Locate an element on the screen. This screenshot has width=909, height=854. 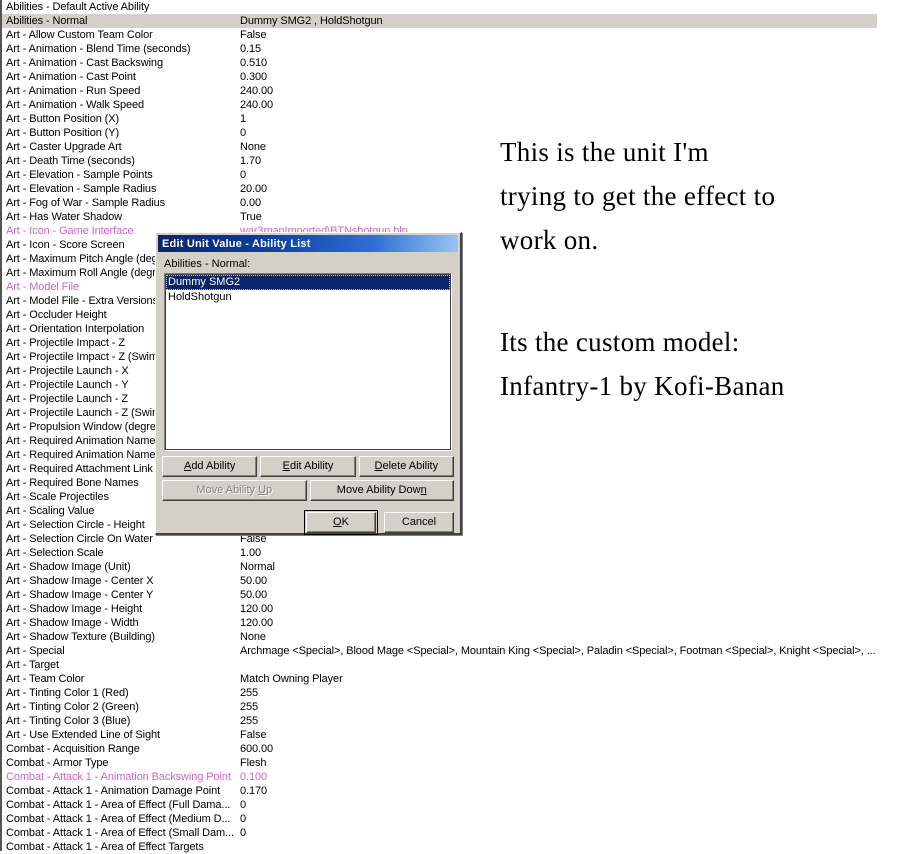
property-value: 1 is located at coordinates (243, 119).